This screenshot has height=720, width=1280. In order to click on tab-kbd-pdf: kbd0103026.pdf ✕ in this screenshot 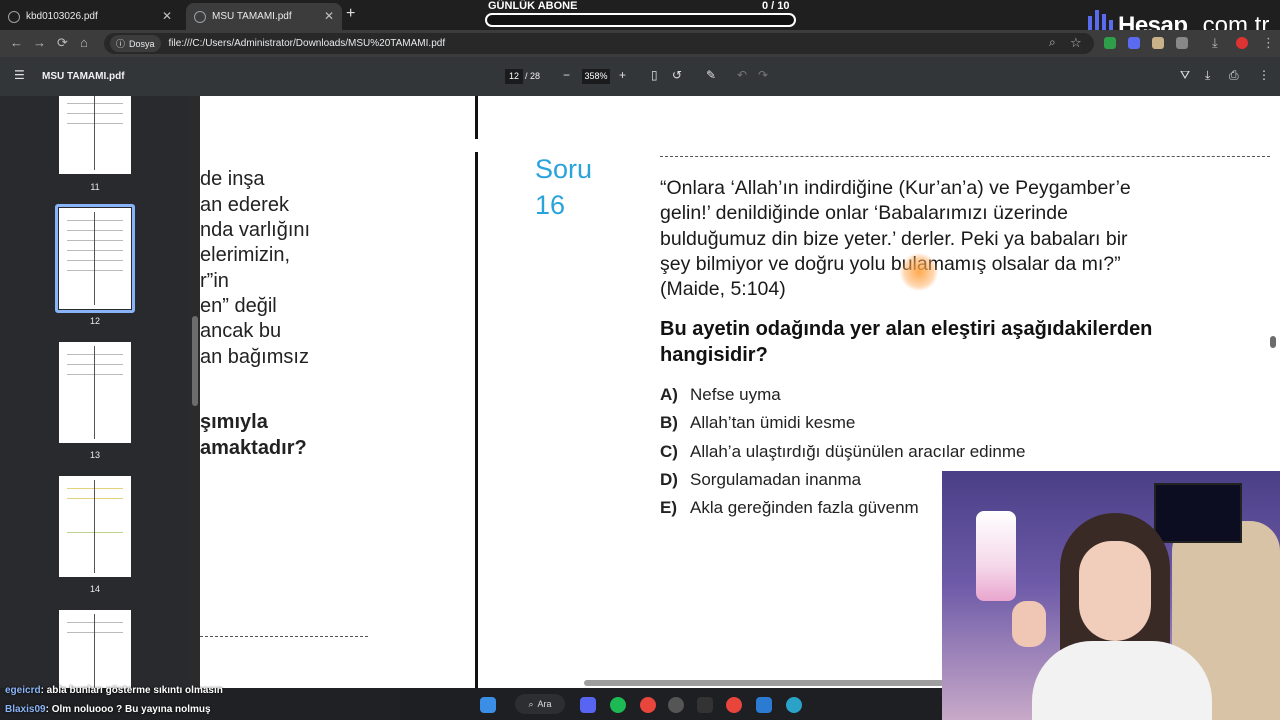, I will do `click(90, 16)`.